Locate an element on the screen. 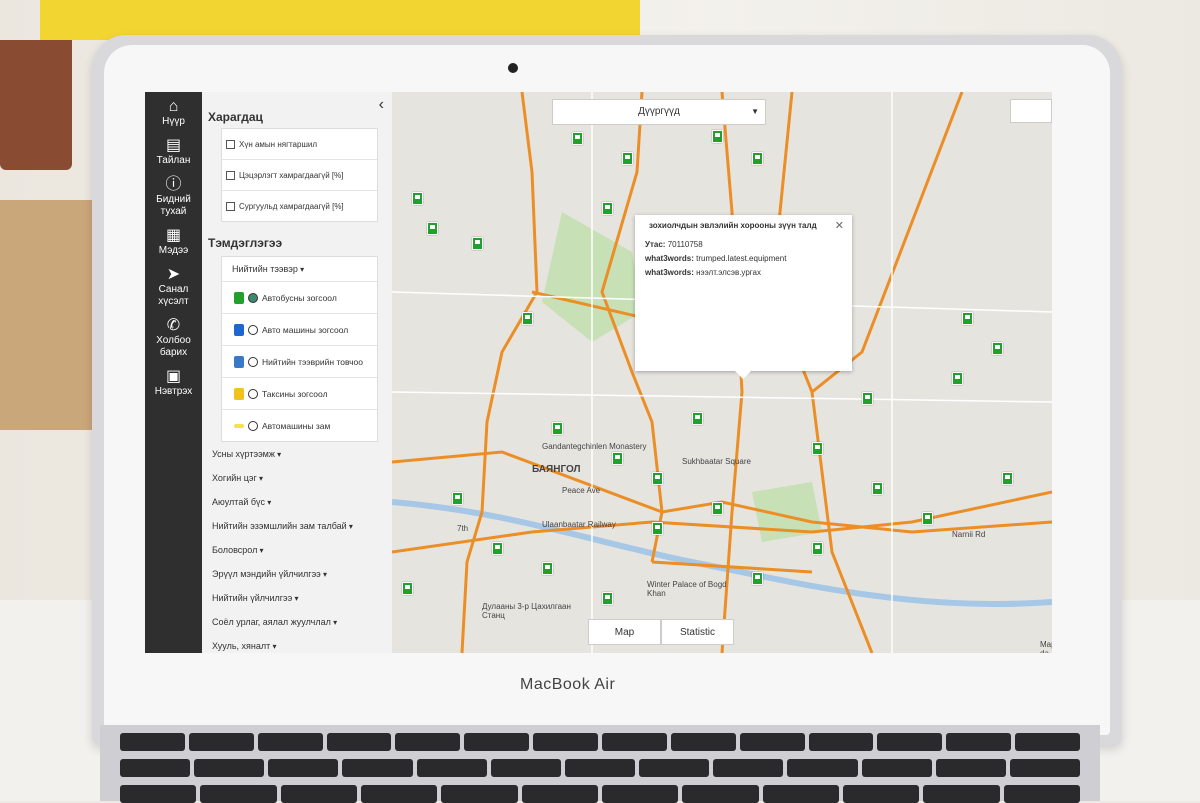 The height and width of the screenshot is (803, 1200). map-label-winter-palace: Winter Palace of Bogd Khan is located at coordinates (687, 589).